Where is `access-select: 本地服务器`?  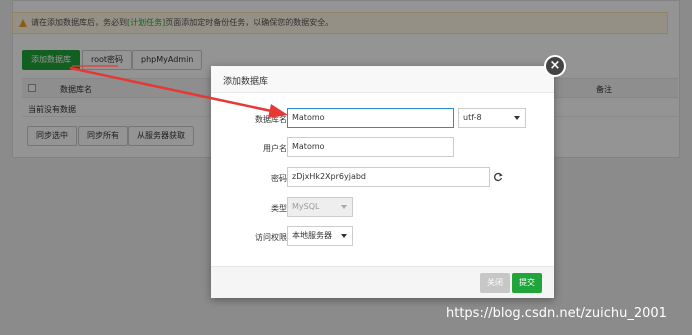 access-select: 本地服务器 is located at coordinates (320, 236).